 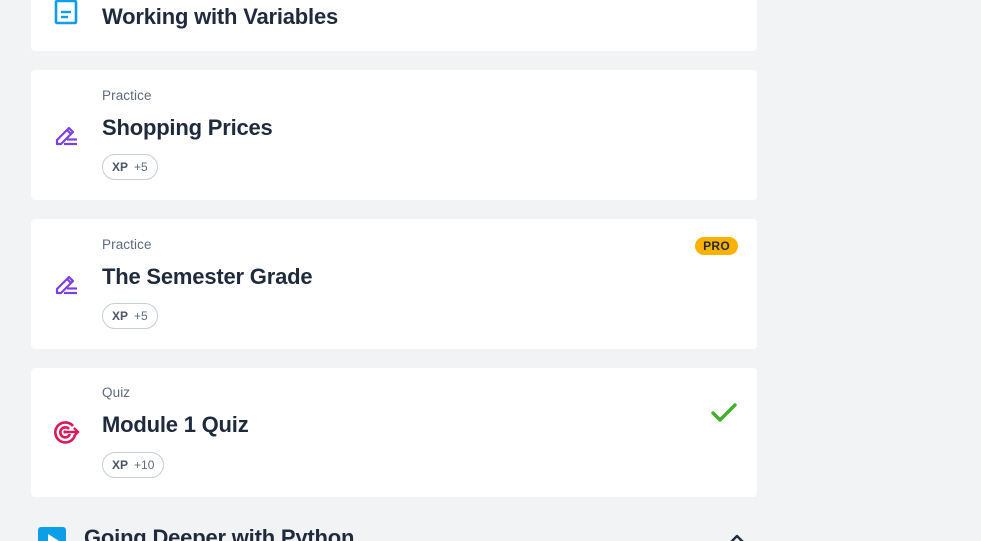 What do you see at coordinates (144, 465) in the screenshot?
I see `xp-value: +10` at bounding box center [144, 465].